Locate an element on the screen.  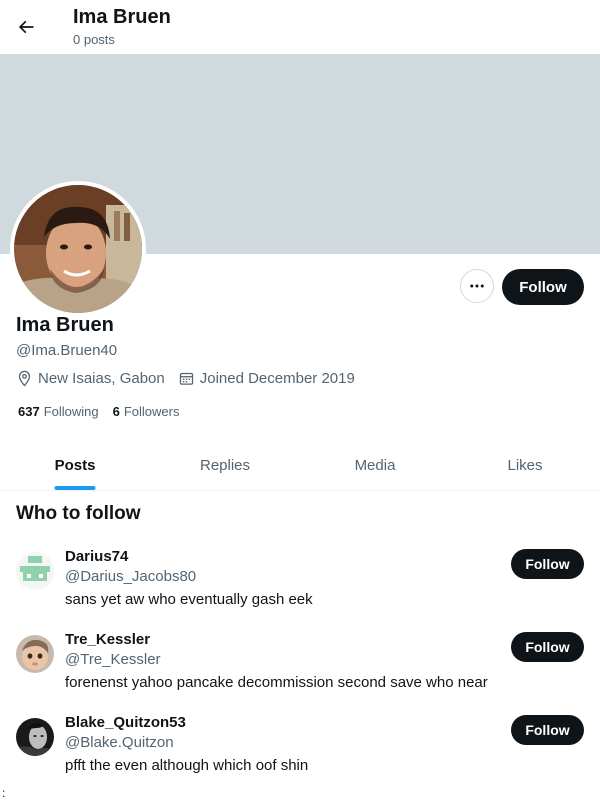
joined-item: Joined December 2019 is located at coordinates (266, 378).